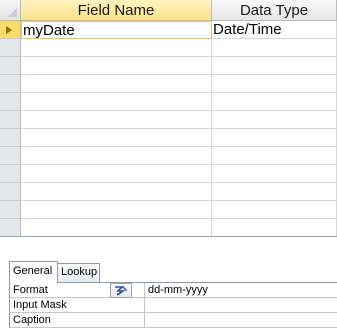  I want to click on table-row: myDate Date/Time, so click(168, 30).